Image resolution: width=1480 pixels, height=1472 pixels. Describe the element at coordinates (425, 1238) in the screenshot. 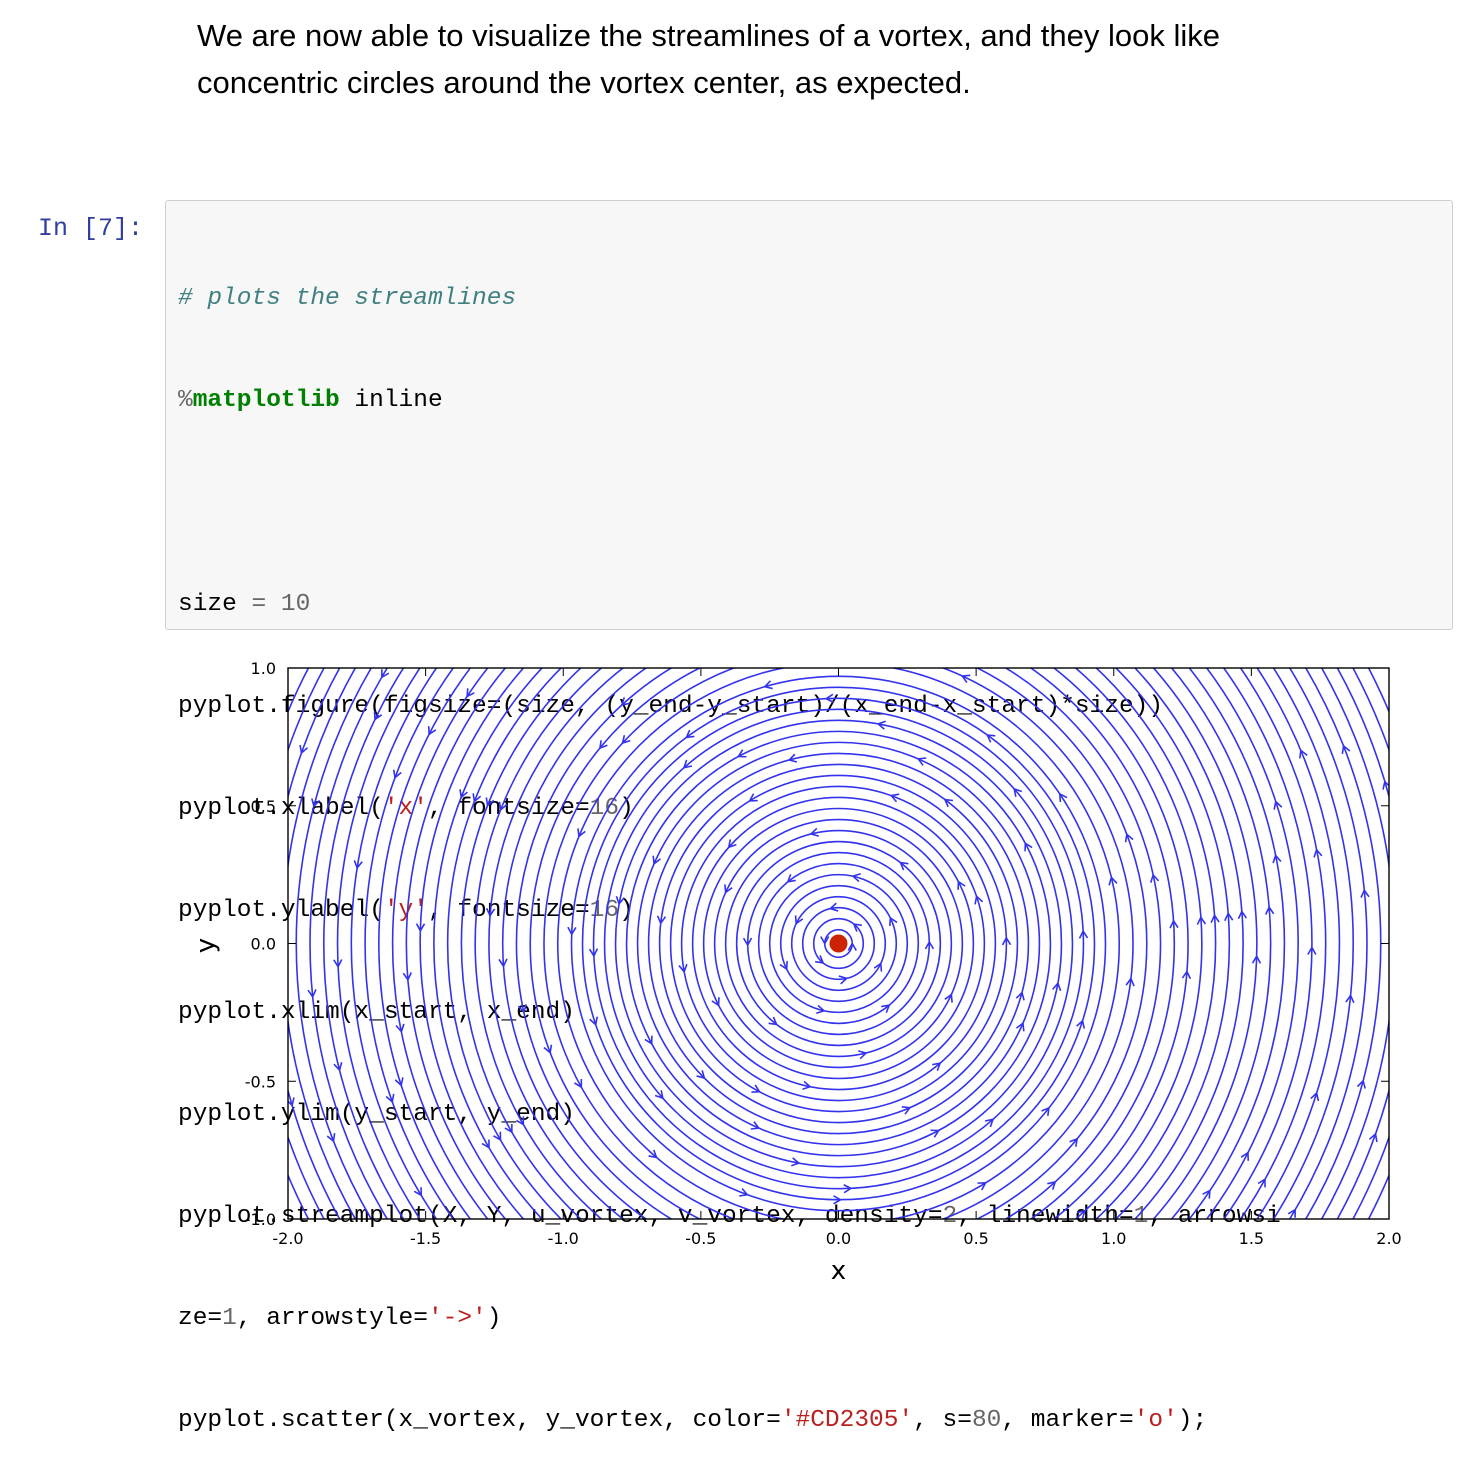

I see `x-tick-label: -1.5` at that location.